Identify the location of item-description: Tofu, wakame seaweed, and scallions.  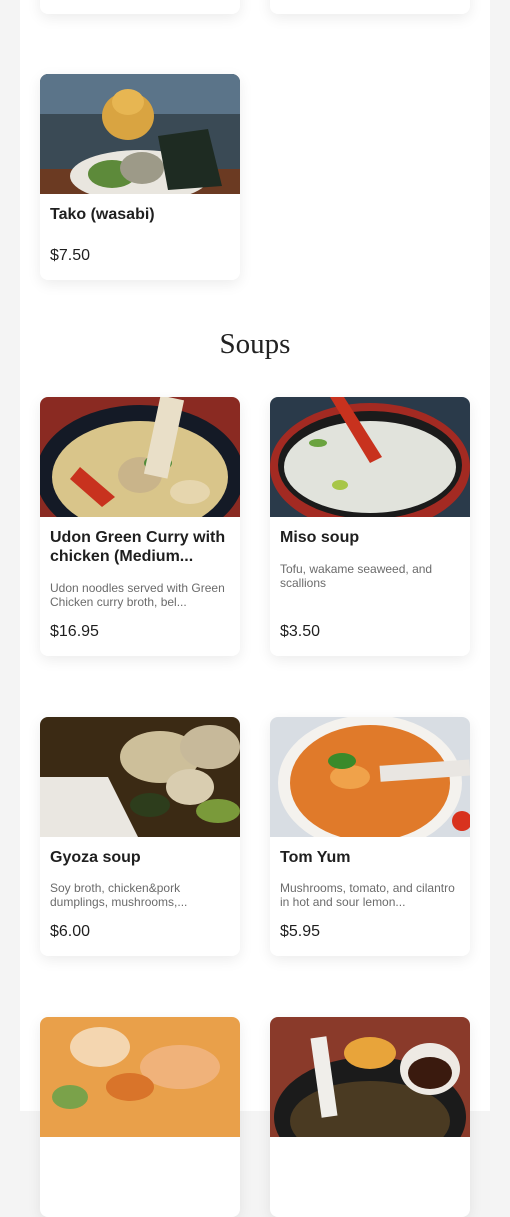
(356, 576).